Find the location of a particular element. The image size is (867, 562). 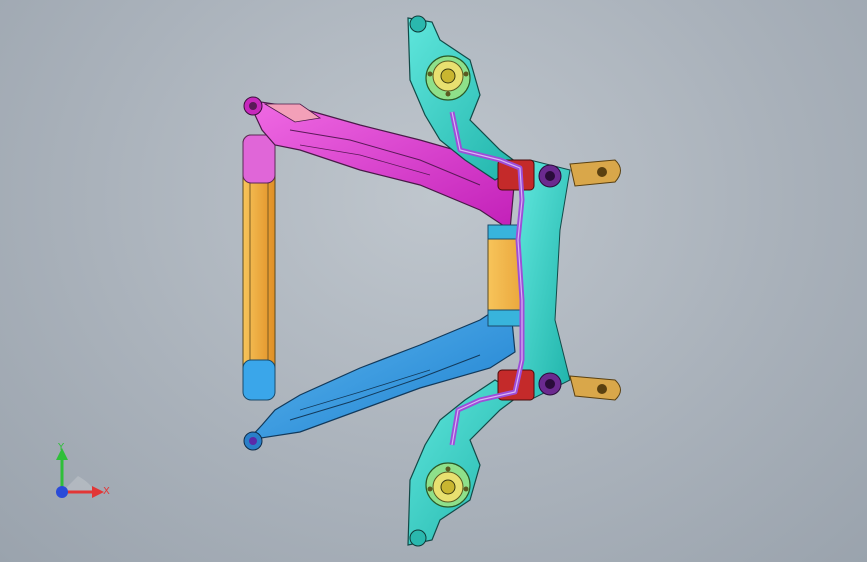

x-axis-label: X is located at coordinates (106, 491).